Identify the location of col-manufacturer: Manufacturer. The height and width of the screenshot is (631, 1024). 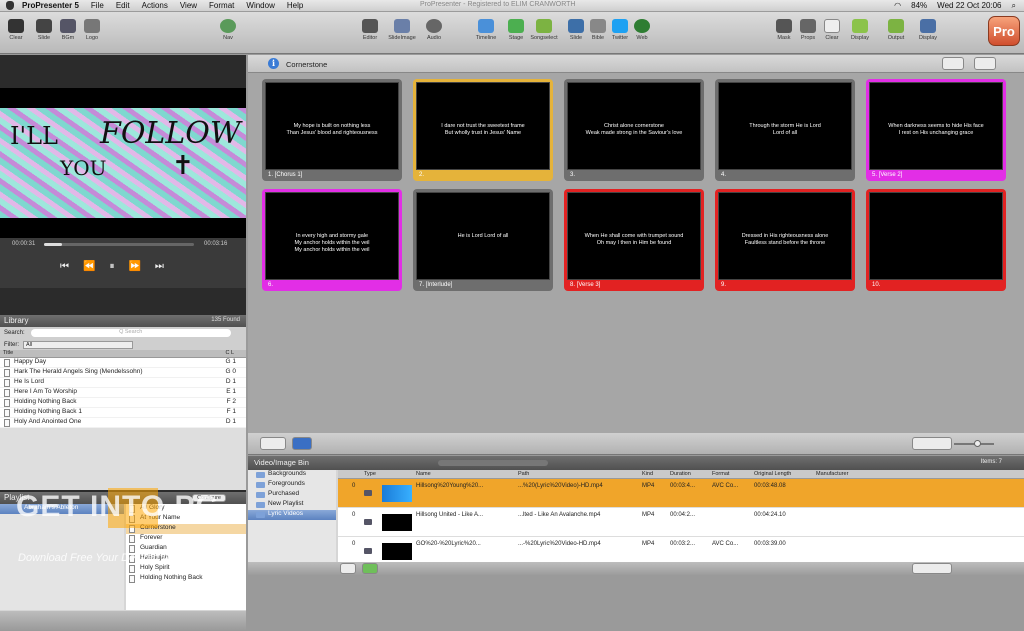
(832, 474).